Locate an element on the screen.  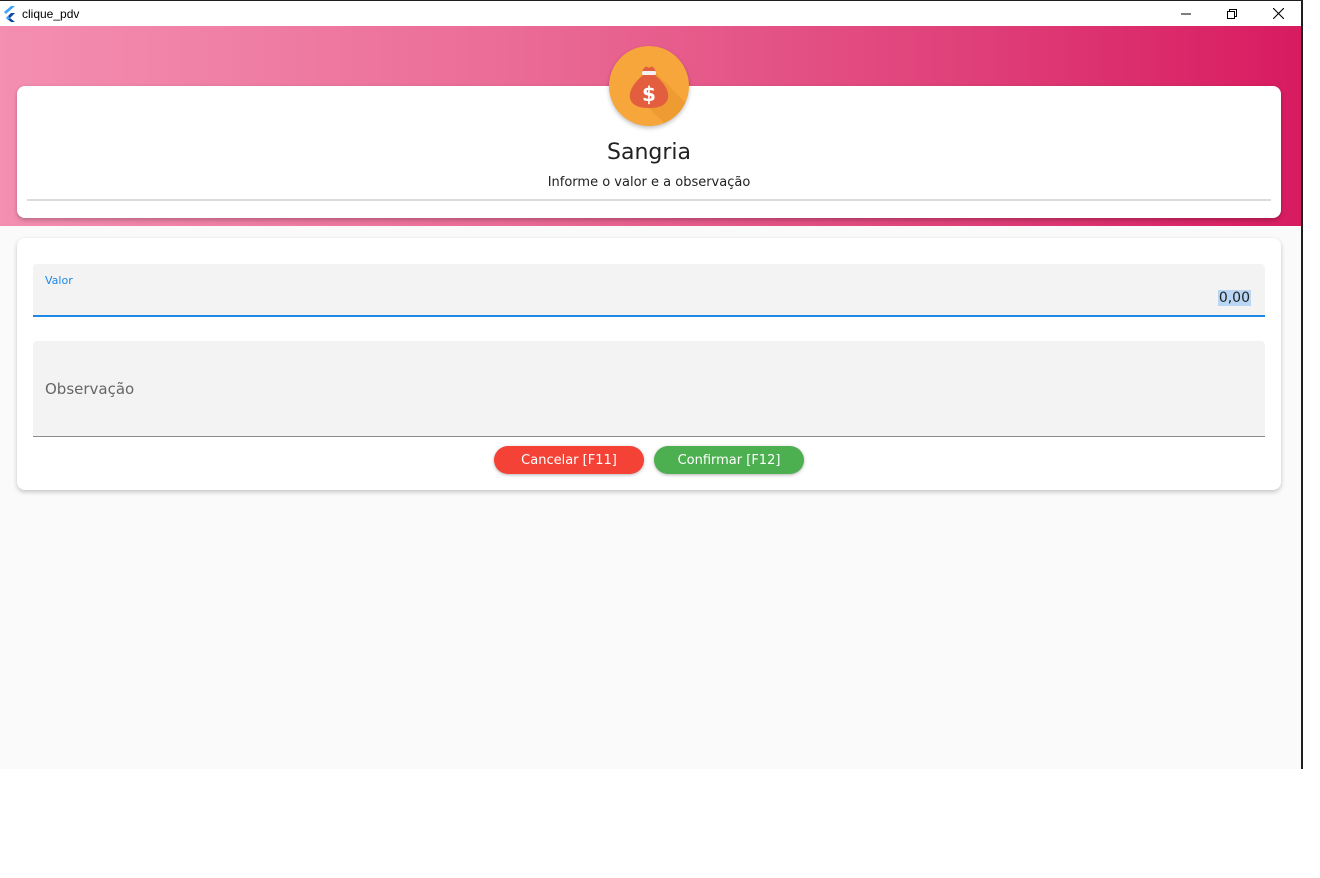
header-divider is located at coordinates (649, 200).